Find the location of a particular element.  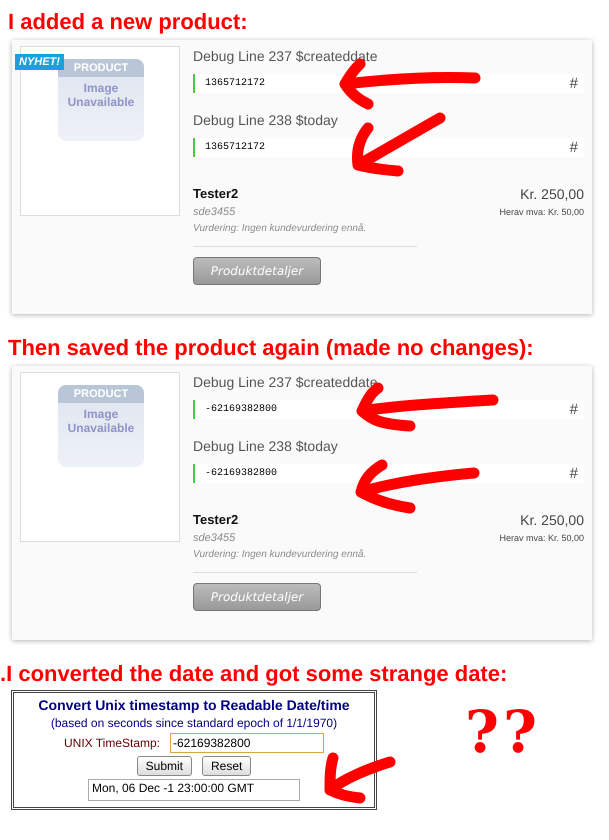

form-button: Reset is located at coordinates (227, 766).